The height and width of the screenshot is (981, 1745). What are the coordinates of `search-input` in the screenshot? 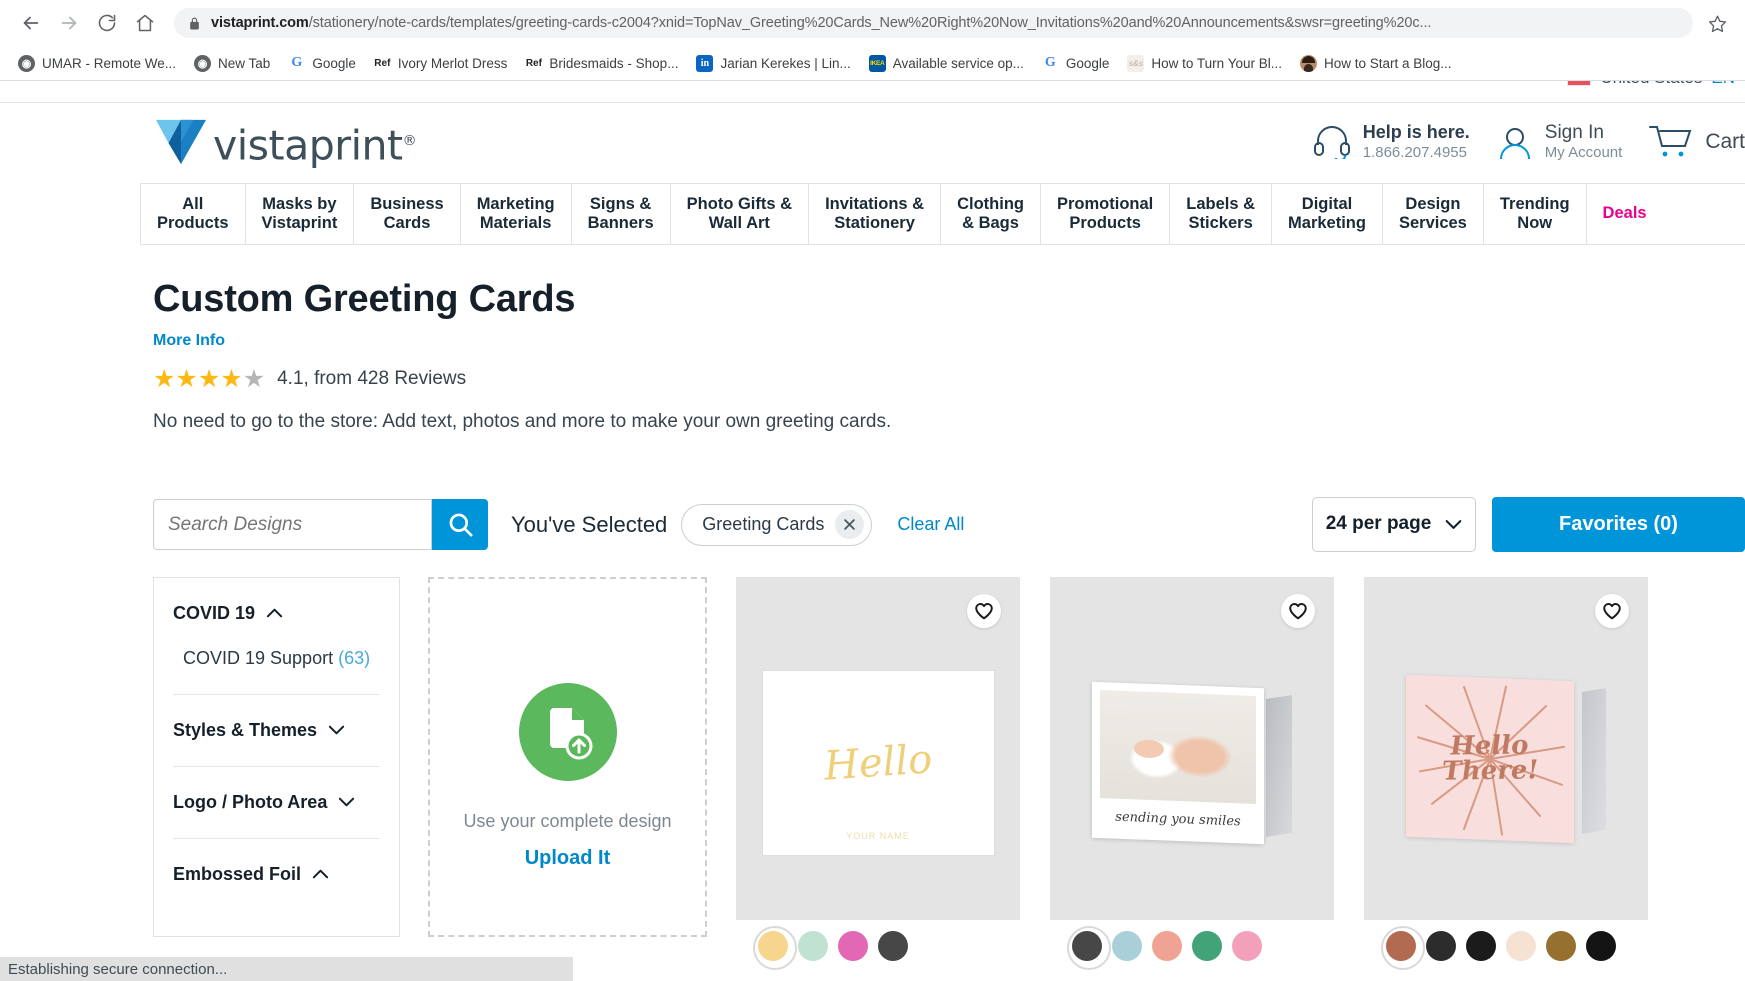 It's located at (292, 524).